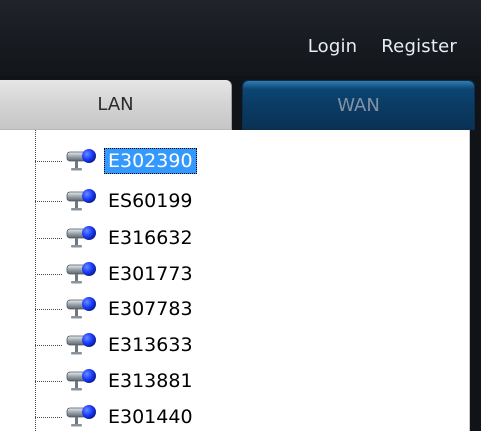 The width and height of the screenshot is (481, 431). I want to click on device-item: E313881, so click(116, 381).